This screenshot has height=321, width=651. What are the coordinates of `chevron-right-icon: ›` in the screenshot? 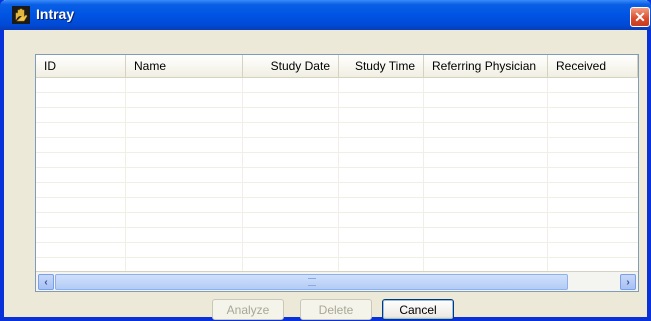 It's located at (628, 282).